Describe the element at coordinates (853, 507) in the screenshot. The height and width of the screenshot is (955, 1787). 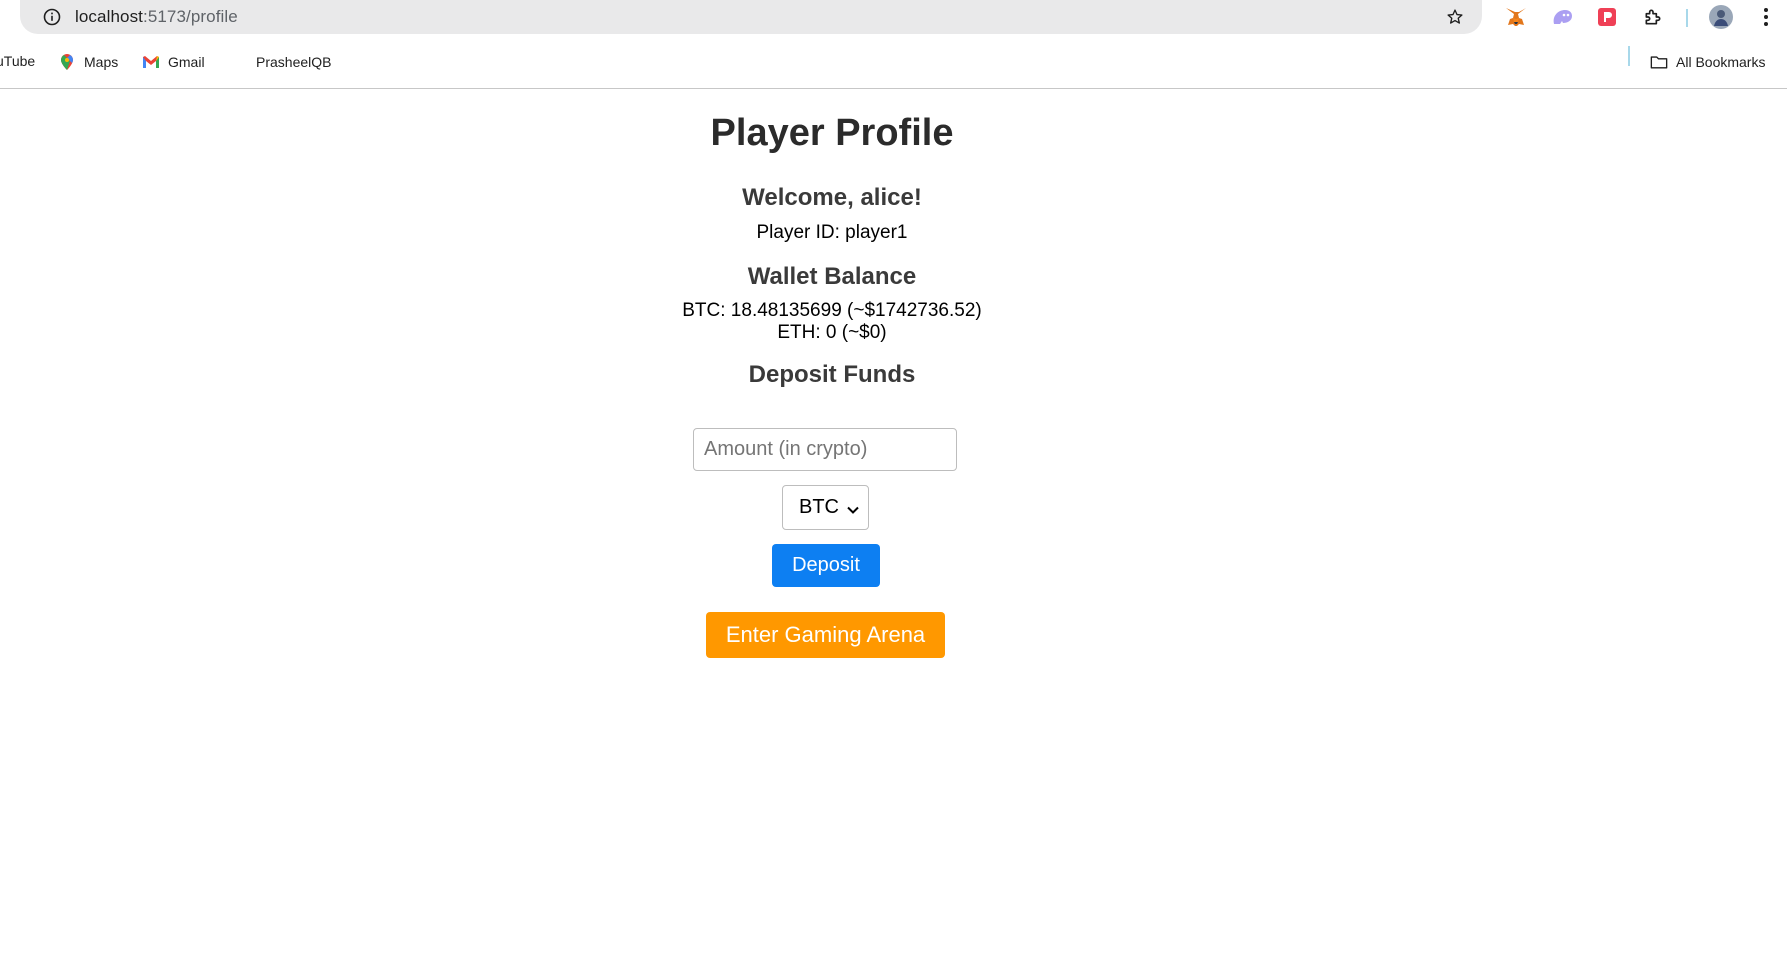
I see `chevron-down-icon` at that location.